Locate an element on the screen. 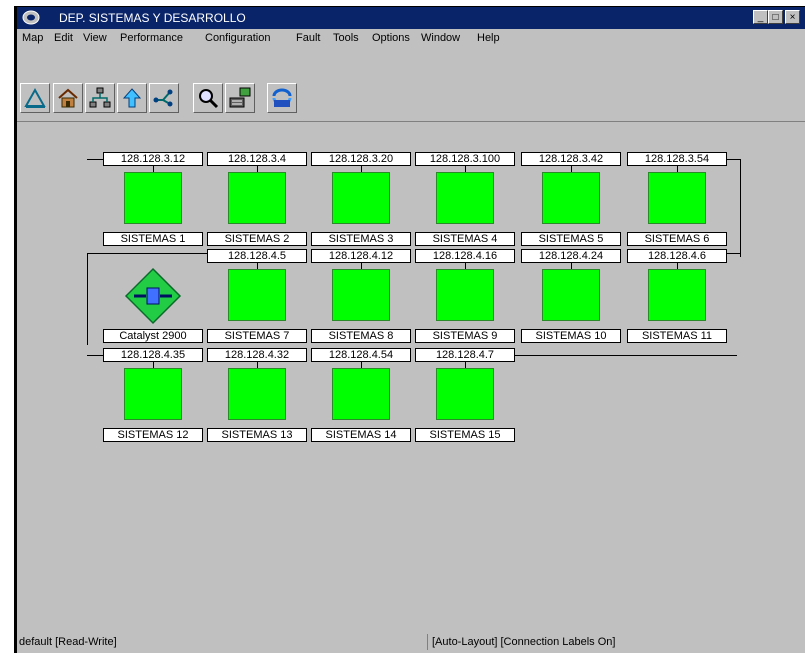 This screenshot has width=805, height=654. node-name-label: SISTEMAS 10 is located at coordinates (571, 336).